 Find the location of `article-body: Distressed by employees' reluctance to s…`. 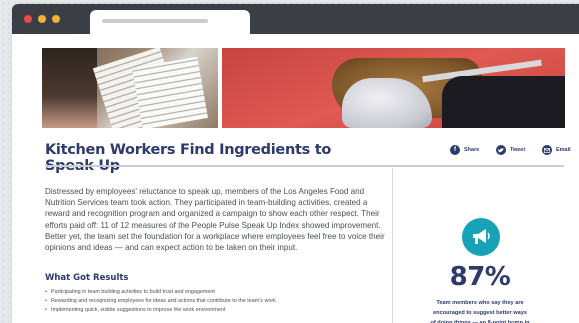

article-body: Distressed by employees' reluctance to s… is located at coordinates (215, 220).